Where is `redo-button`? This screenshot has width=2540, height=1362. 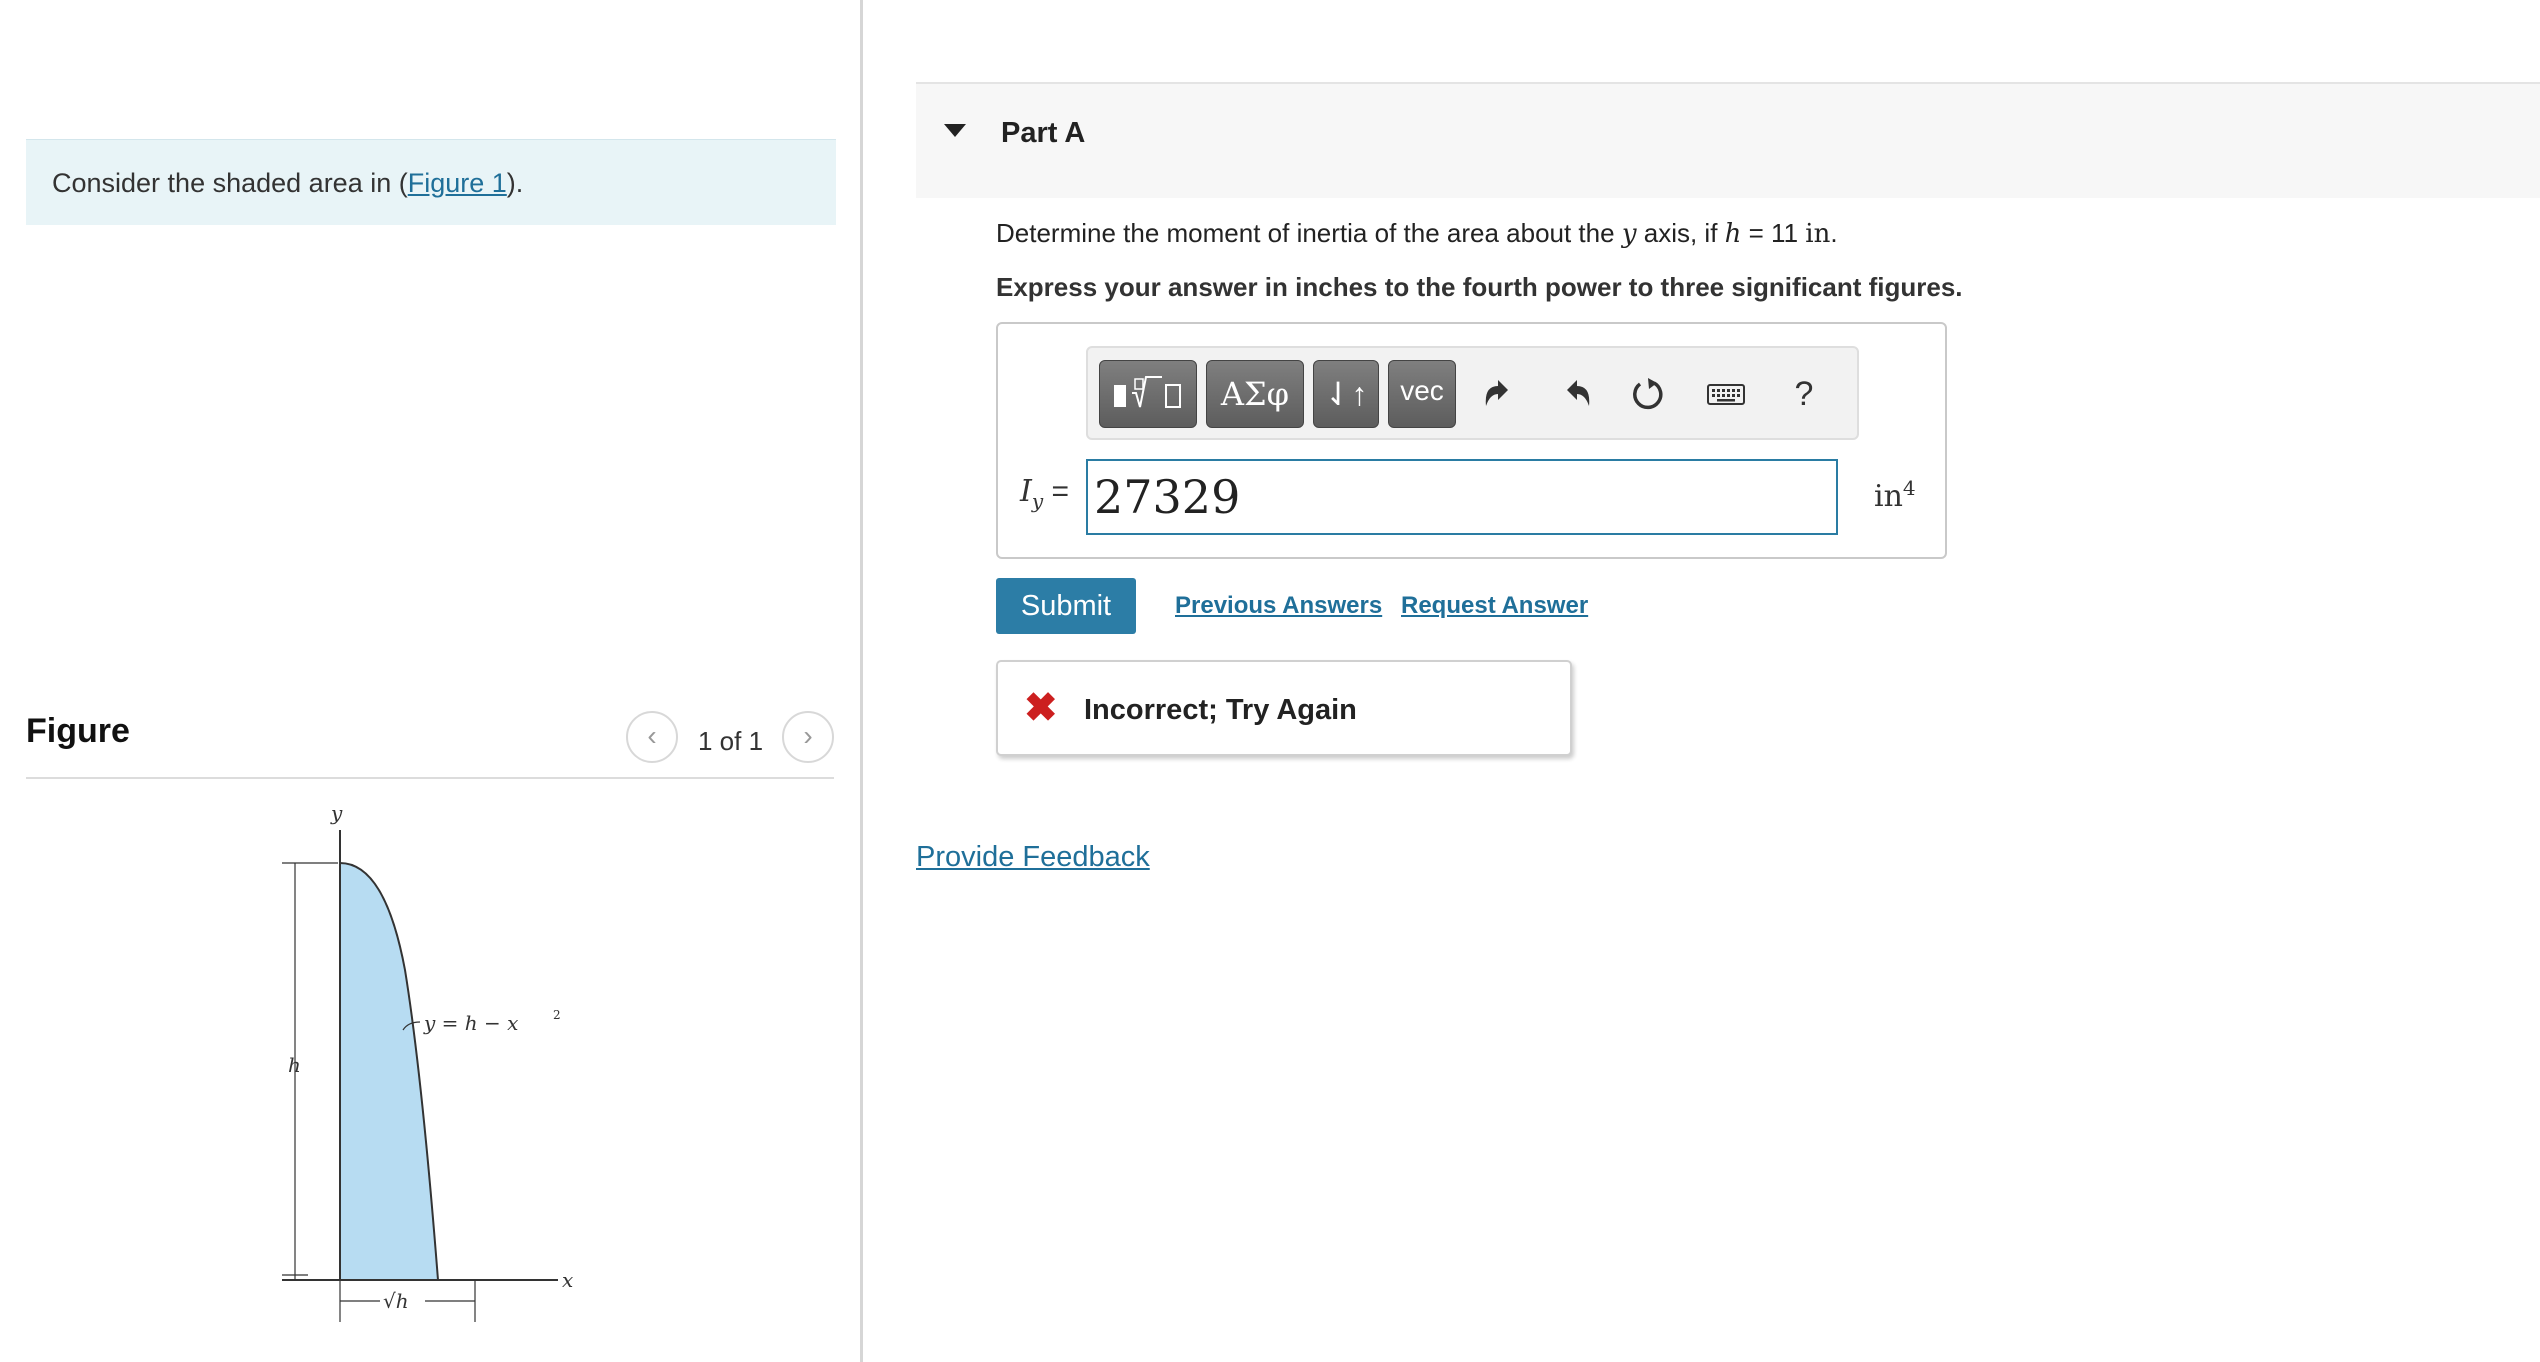 redo-button is located at coordinates (1573, 394).